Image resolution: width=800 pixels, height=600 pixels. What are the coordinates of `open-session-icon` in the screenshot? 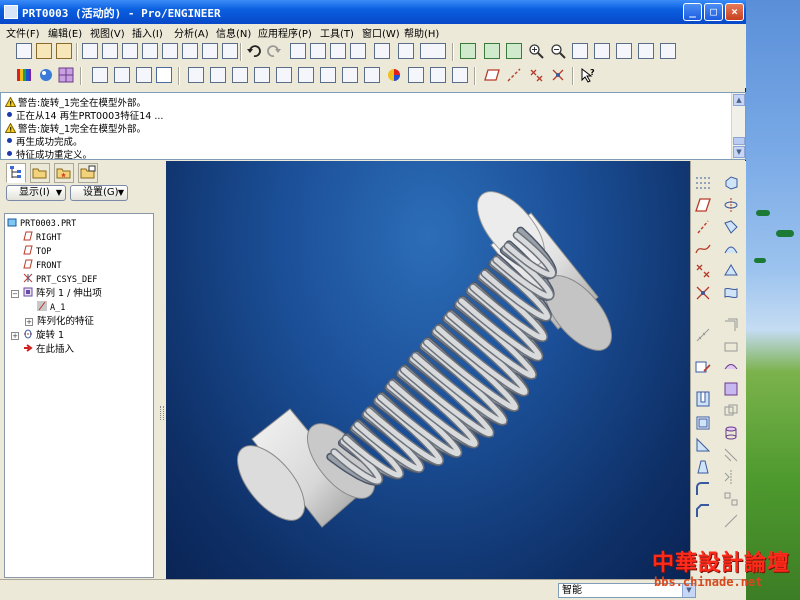 It's located at (64, 51).